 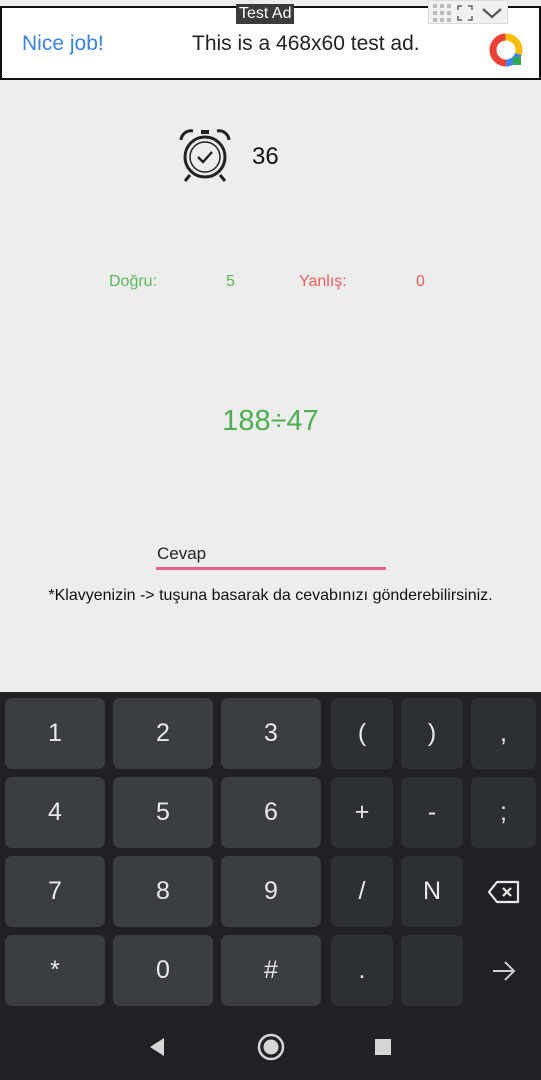 I want to click on key-semicolon: ;, so click(x=503, y=812).